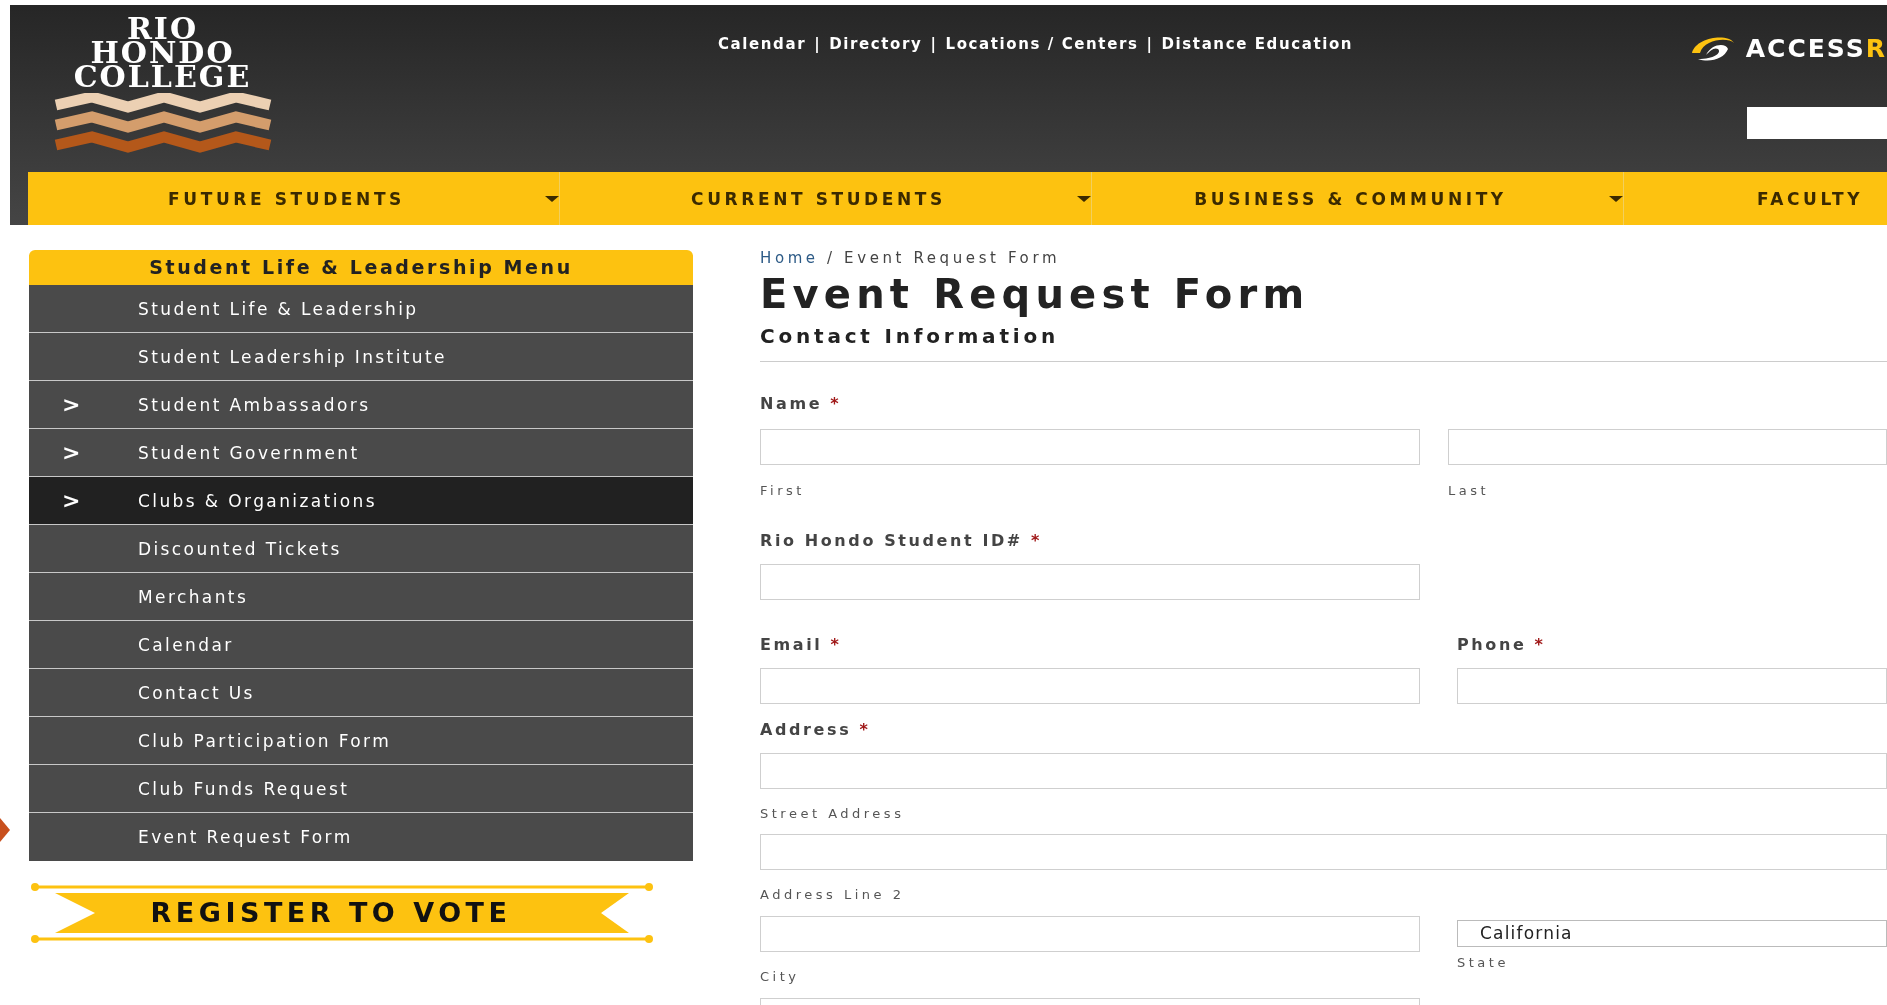 This screenshot has width=1887, height=1005. I want to click on field-label: Rio Hondo Student ID# *, so click(901, 541).